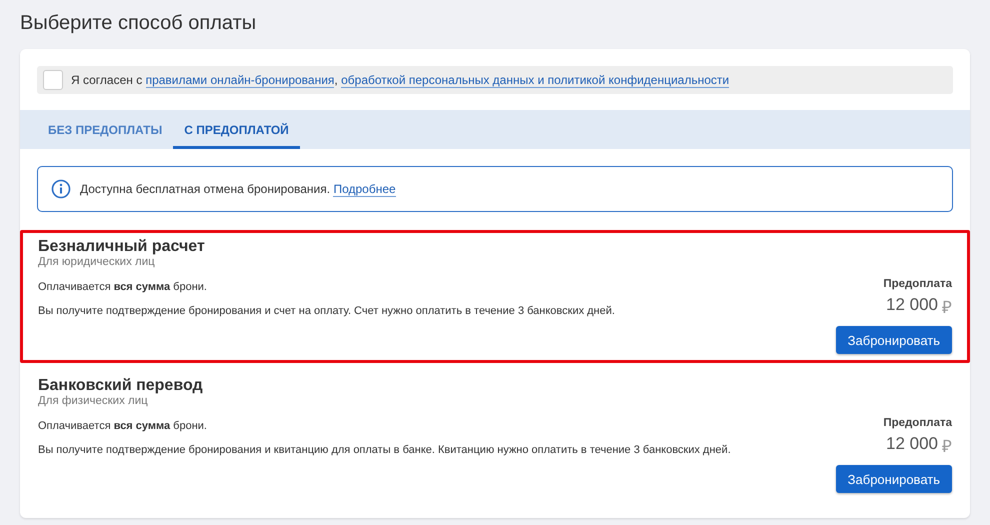 This screenshot has height=525, width=990. What do you see at coordinates (122, 247) in the screenshot?
I see `option-title: Безналичный расчет` at bounding box center [122, 247].